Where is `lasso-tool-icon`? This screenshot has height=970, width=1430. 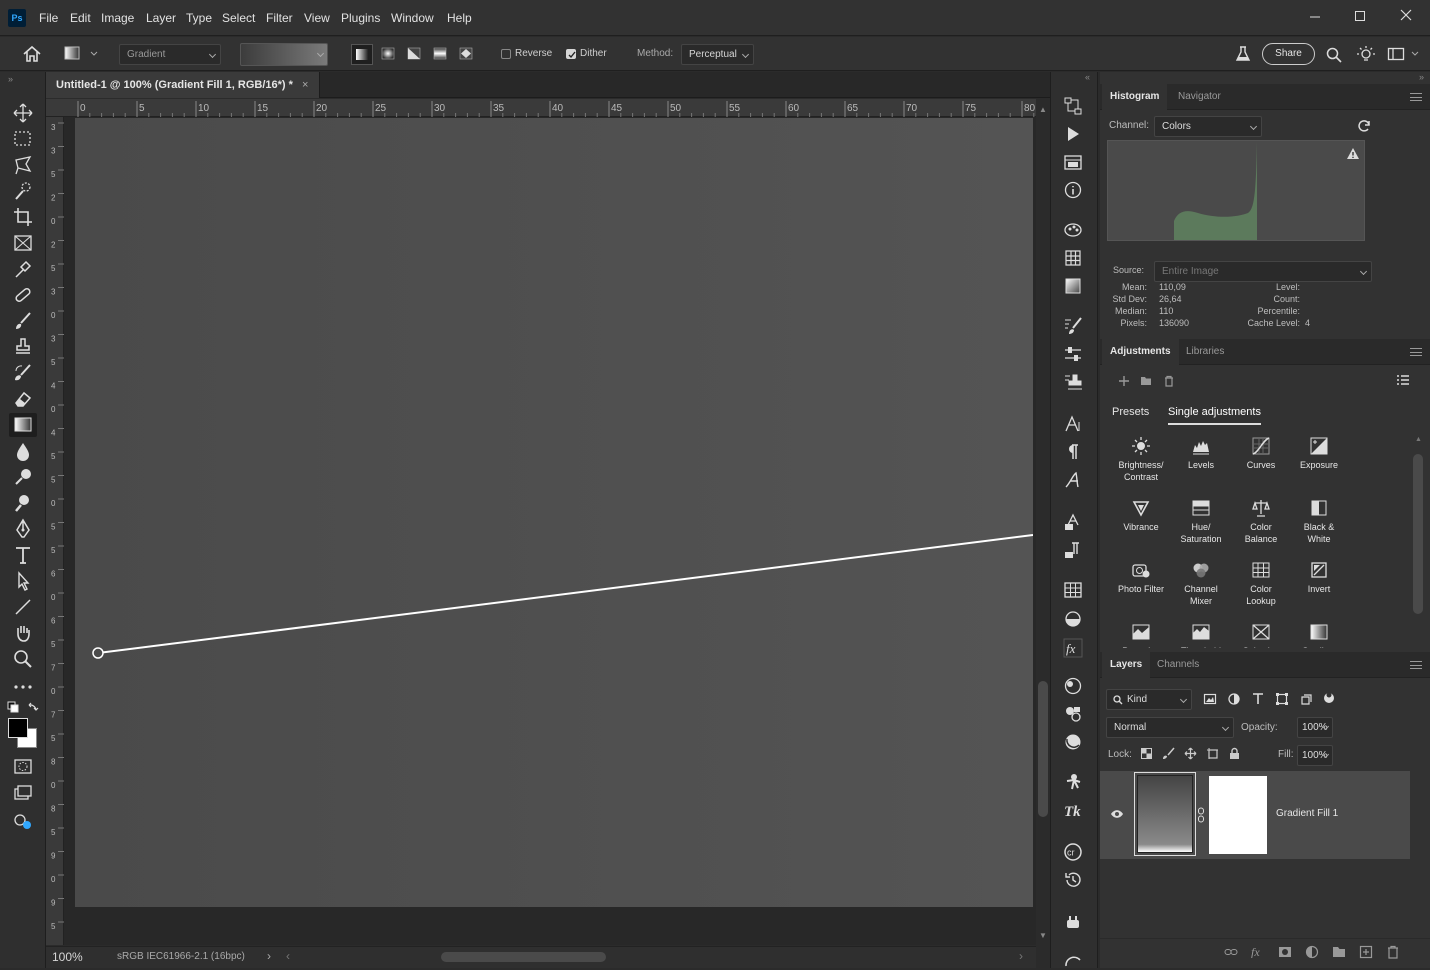
lasso-tool-icon is located at coordinates (23, 165).